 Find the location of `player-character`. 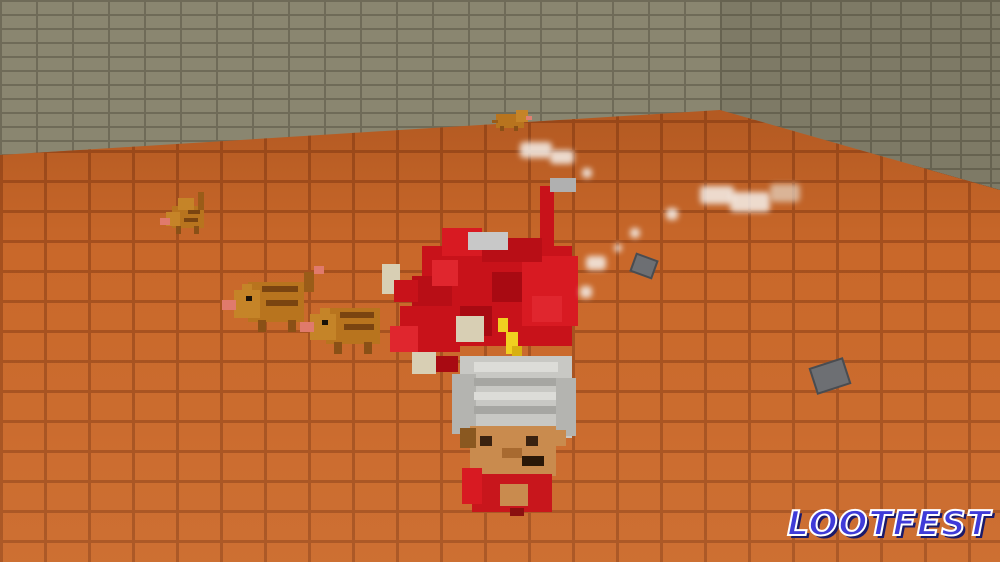

player-character is located at coordinates (517, 418).